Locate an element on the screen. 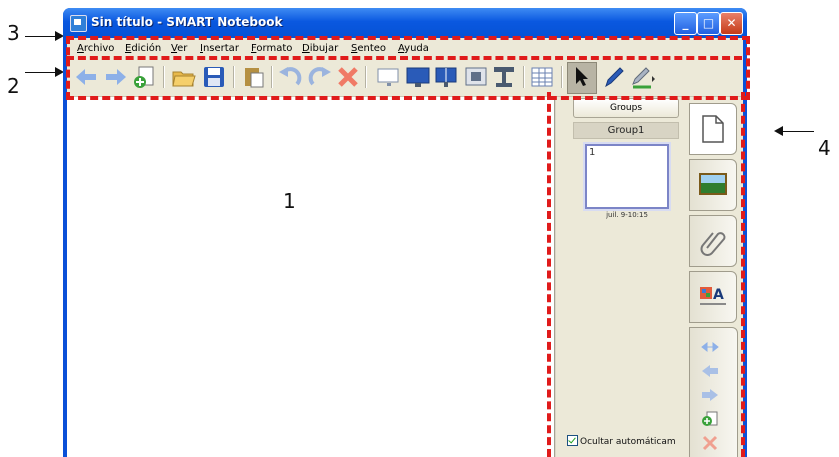  close-button: ✕ is located at coordinates (731, 23).